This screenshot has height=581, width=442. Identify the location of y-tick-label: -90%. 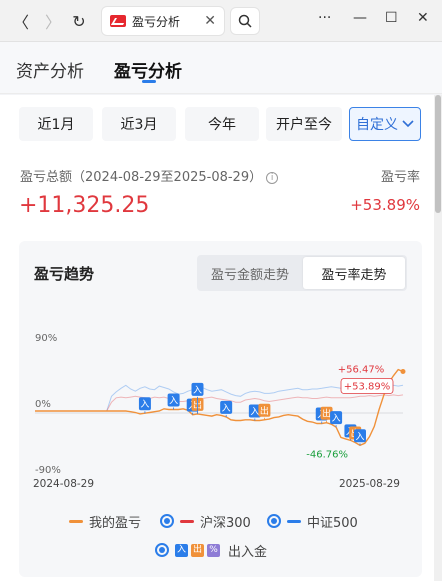
(48, 470).